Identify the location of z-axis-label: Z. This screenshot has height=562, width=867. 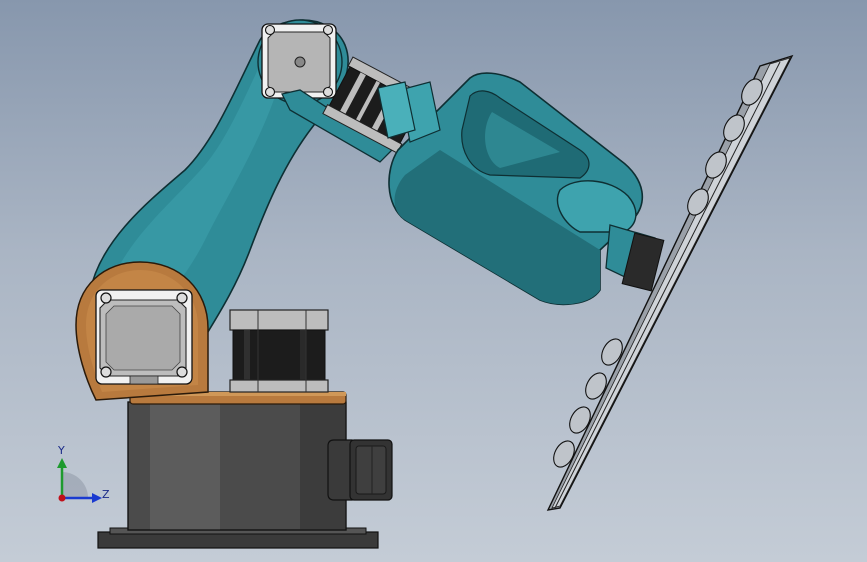
(106, 494).